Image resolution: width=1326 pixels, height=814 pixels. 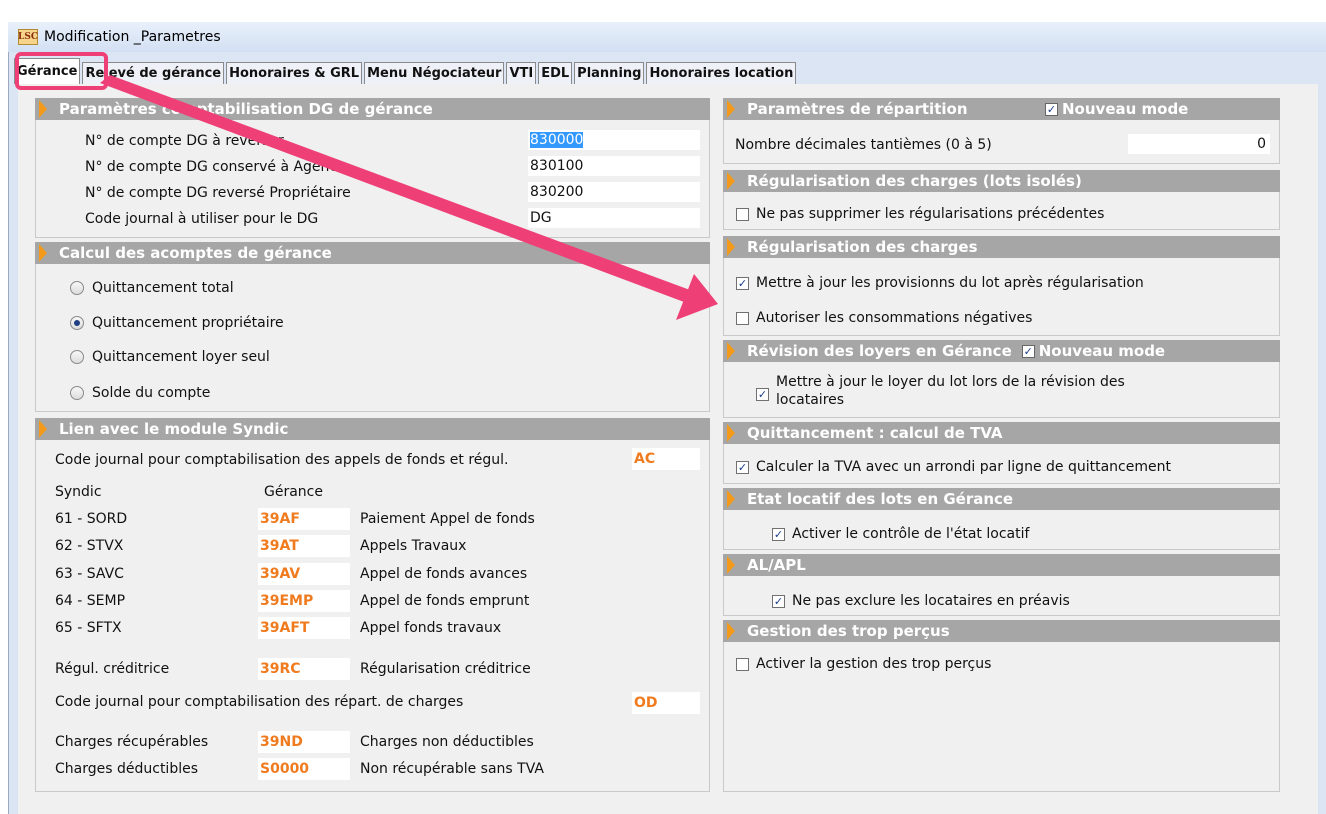 What do you see at coordinates (91, 519) in the screenshot?
I see `syndic-code-label: 61 - SORD` at bounding box center [91, 519].